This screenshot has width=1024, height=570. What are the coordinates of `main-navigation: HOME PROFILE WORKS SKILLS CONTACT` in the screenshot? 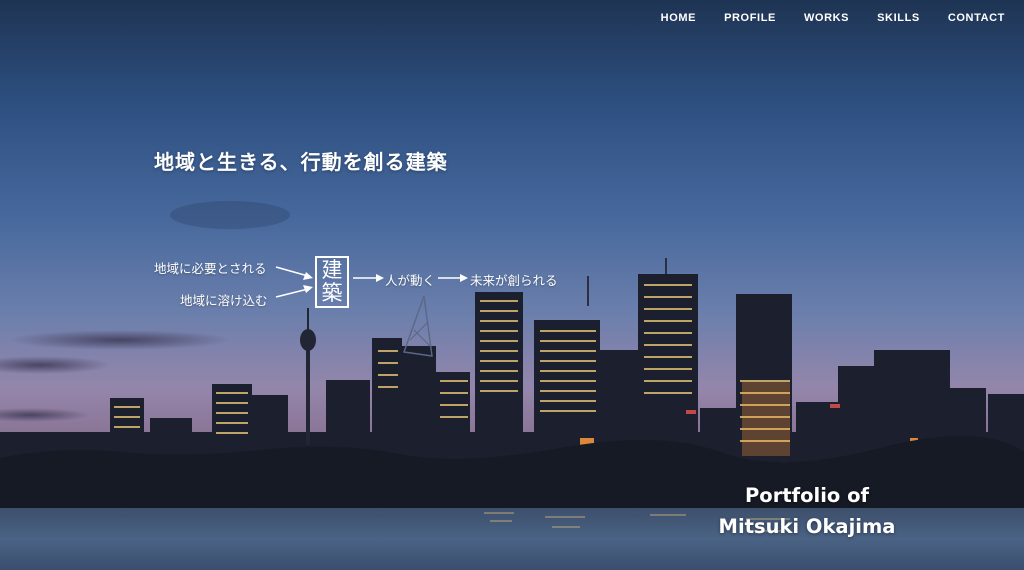 It's located at (833, 18).